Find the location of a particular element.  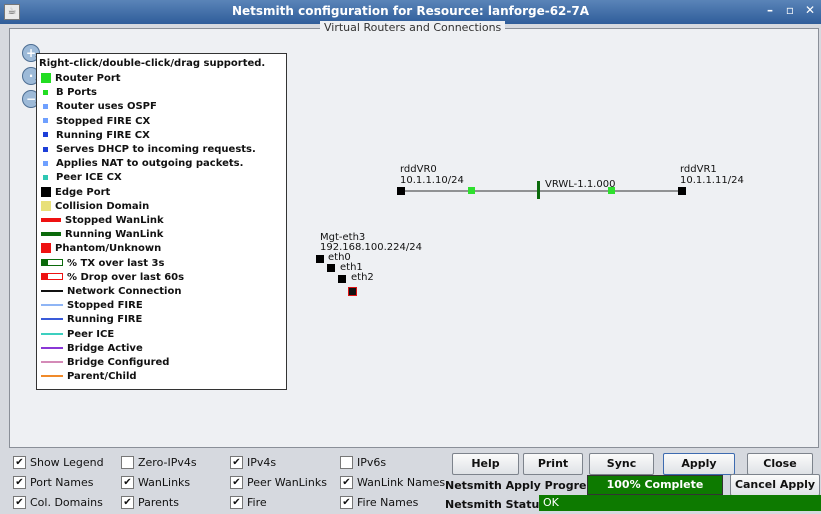

help-button: Help is located at coordinates (485, 464).